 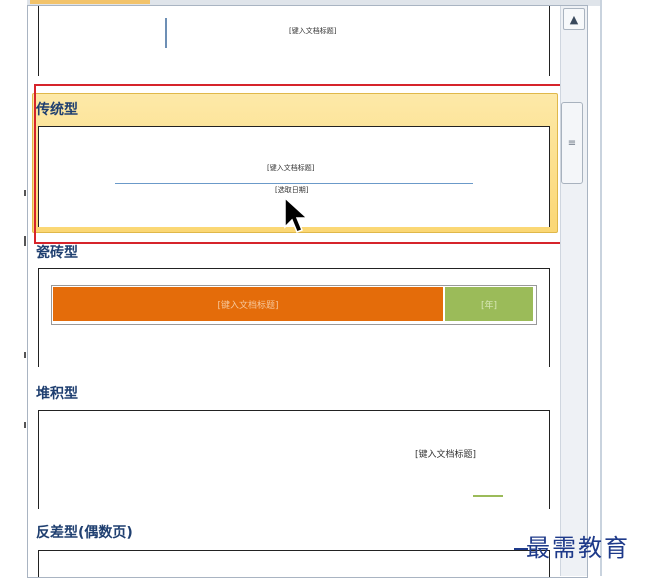 What do you see at coordinates (90, 2) in the screenshot?
I see `ribbon-tab-accent` at bounding box center [90, 2].